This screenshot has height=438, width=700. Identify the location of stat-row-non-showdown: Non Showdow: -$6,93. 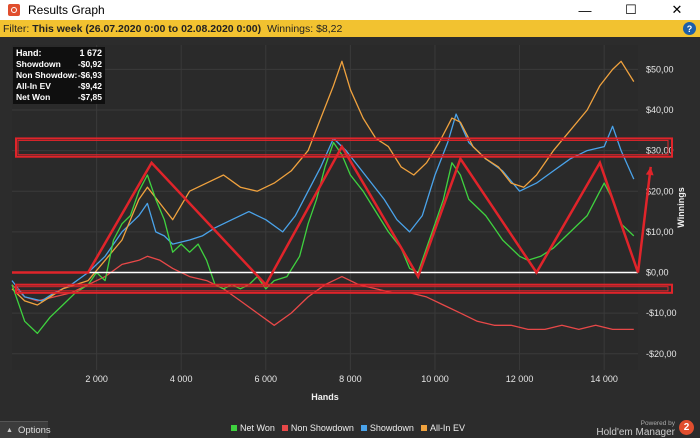
(59, 75).